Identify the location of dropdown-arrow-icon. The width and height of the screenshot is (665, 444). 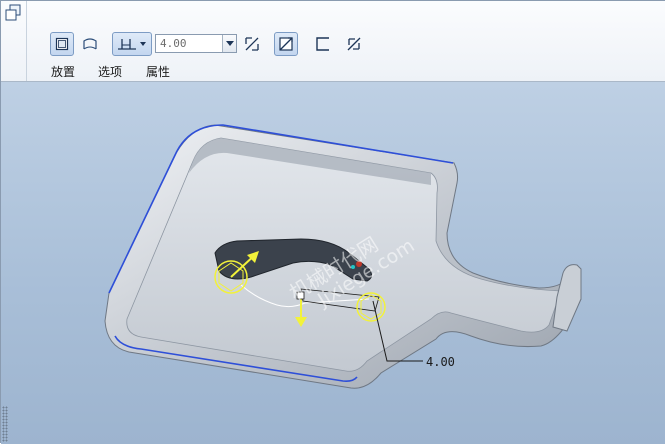
(143, 44).